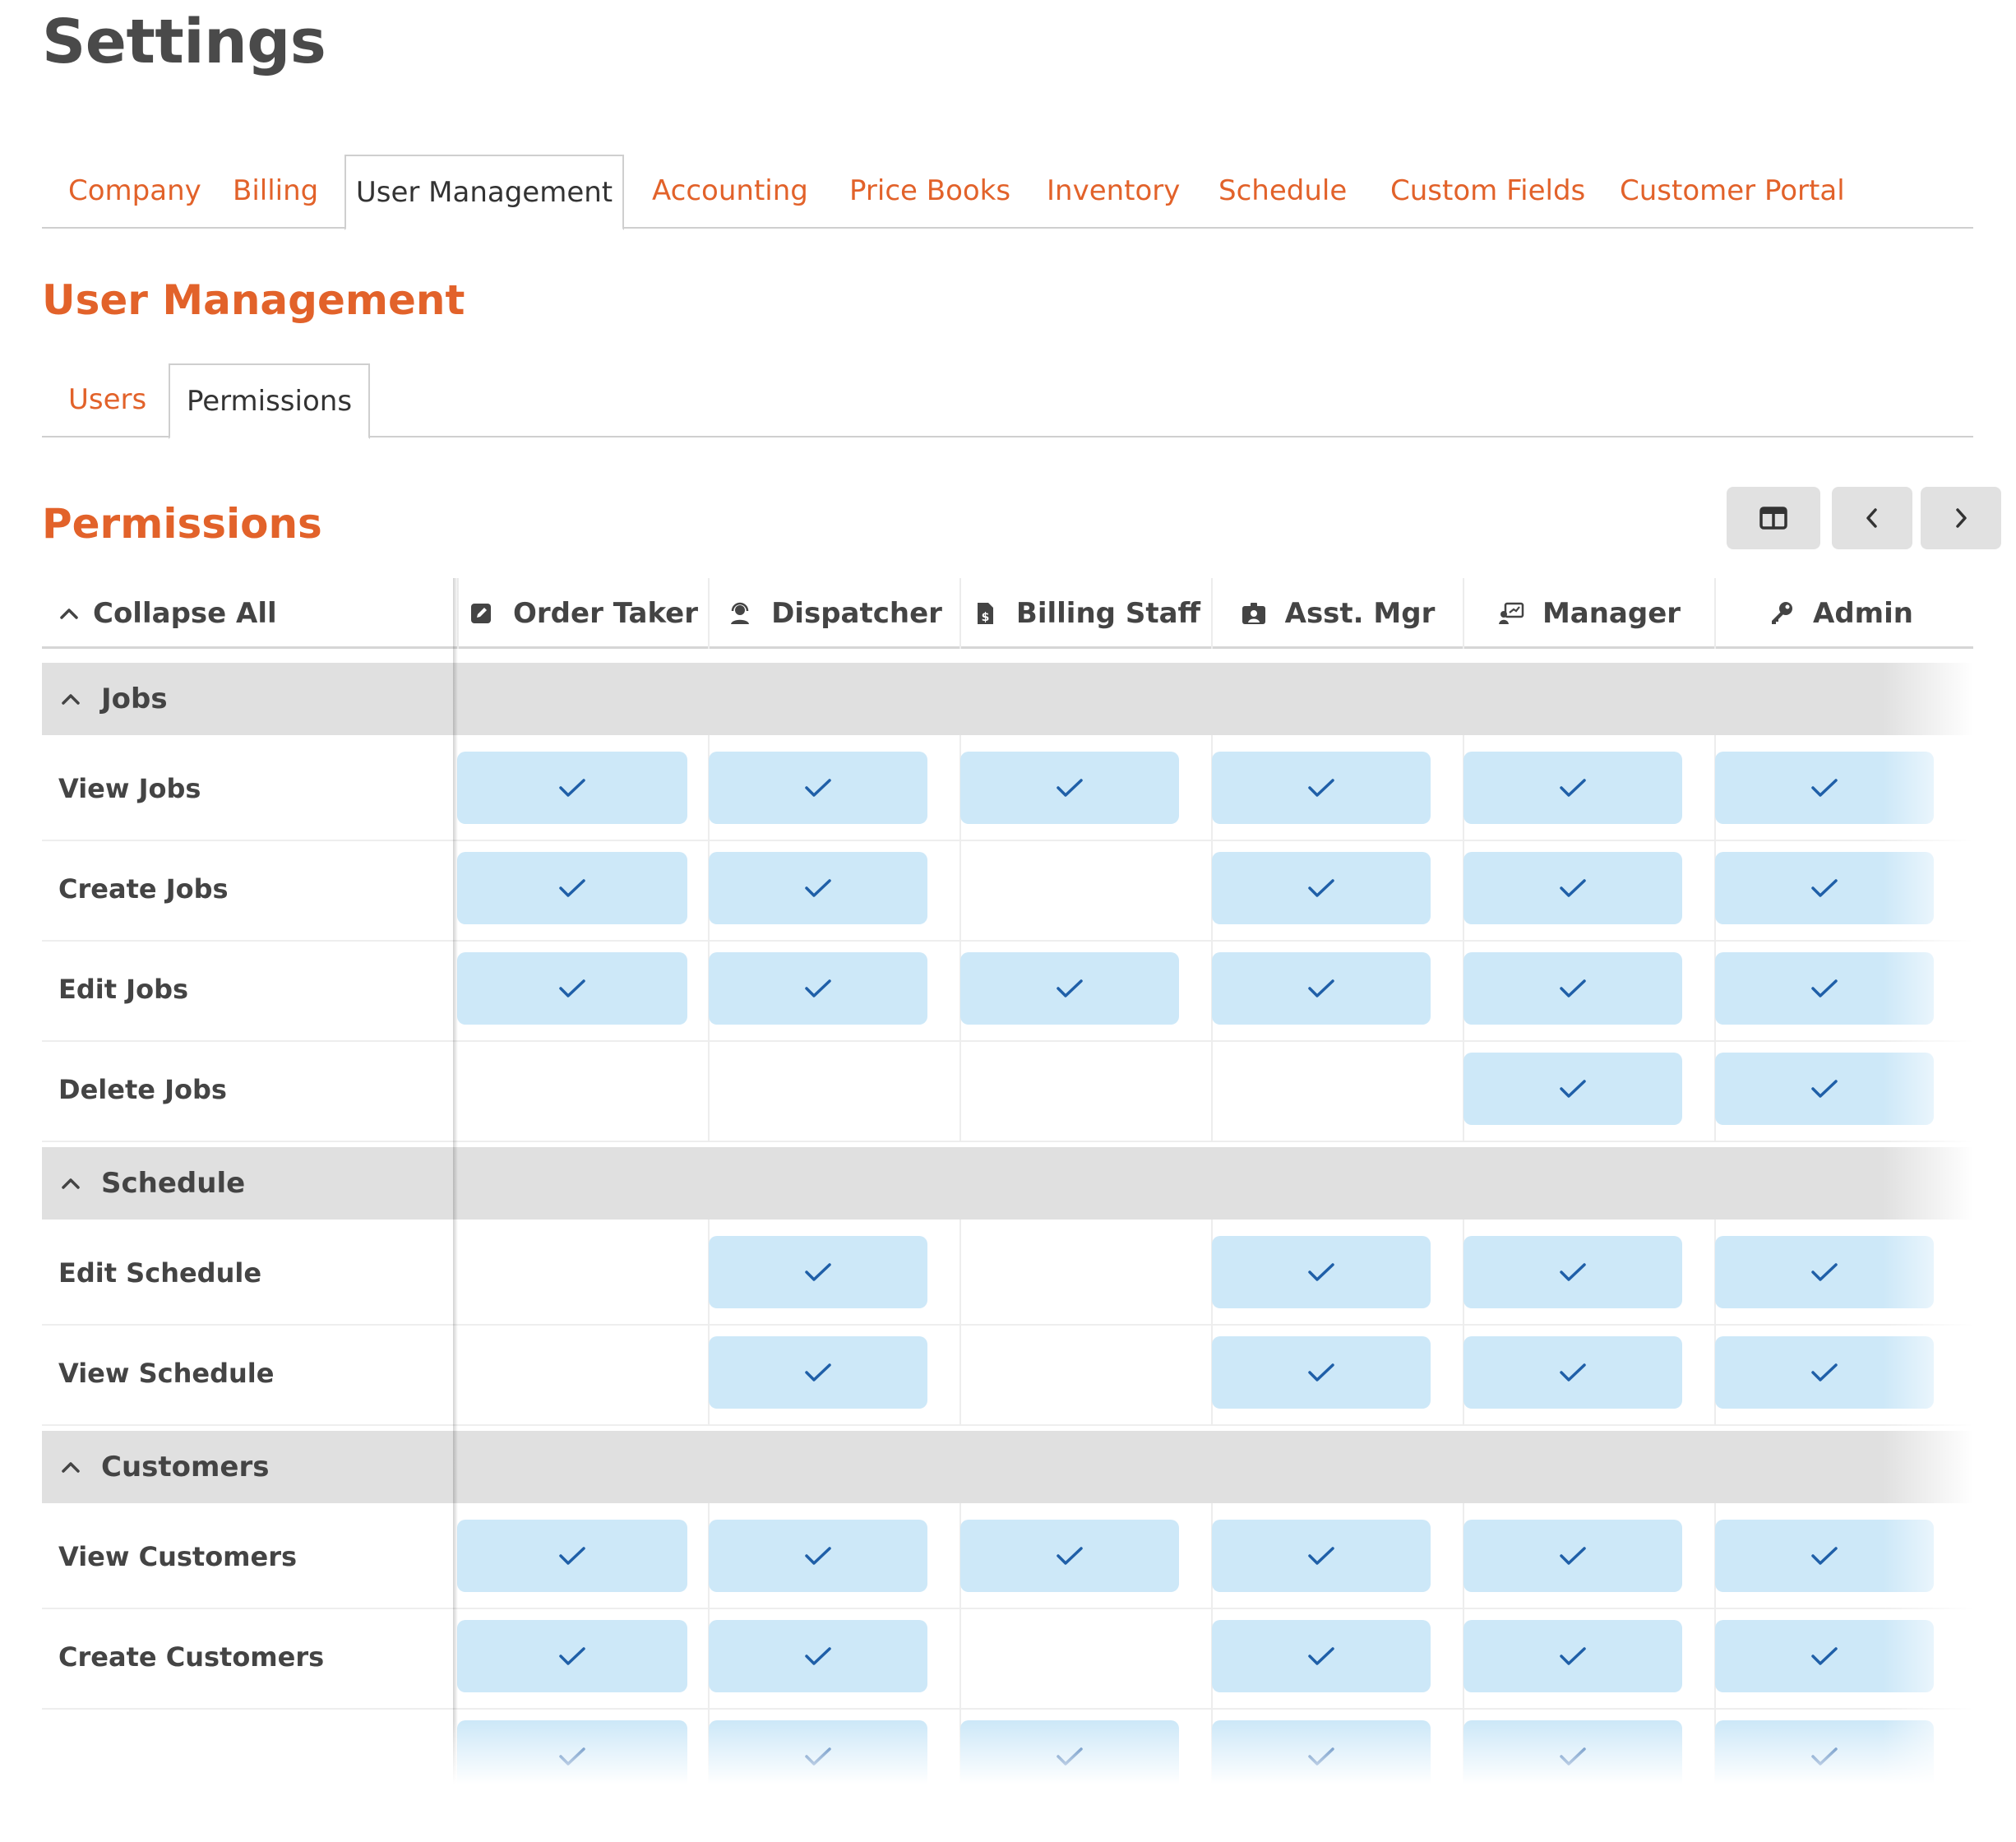 Image resolution: width=2016 pixels, height=1842 pixels. I want to click on tab-accounting: Accounting, so click(730, 192).